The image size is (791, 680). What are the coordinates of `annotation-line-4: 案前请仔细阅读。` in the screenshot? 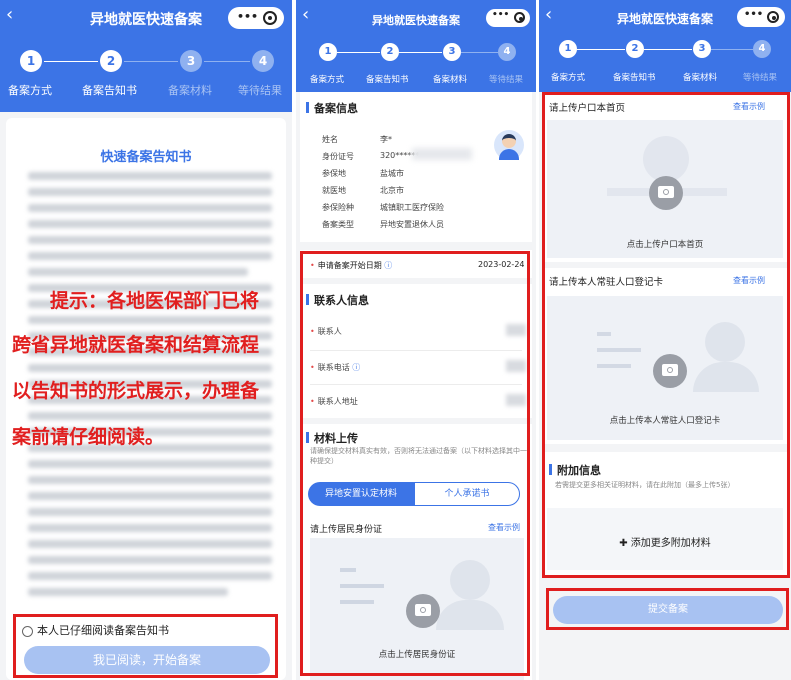 It's located at (88, 437).